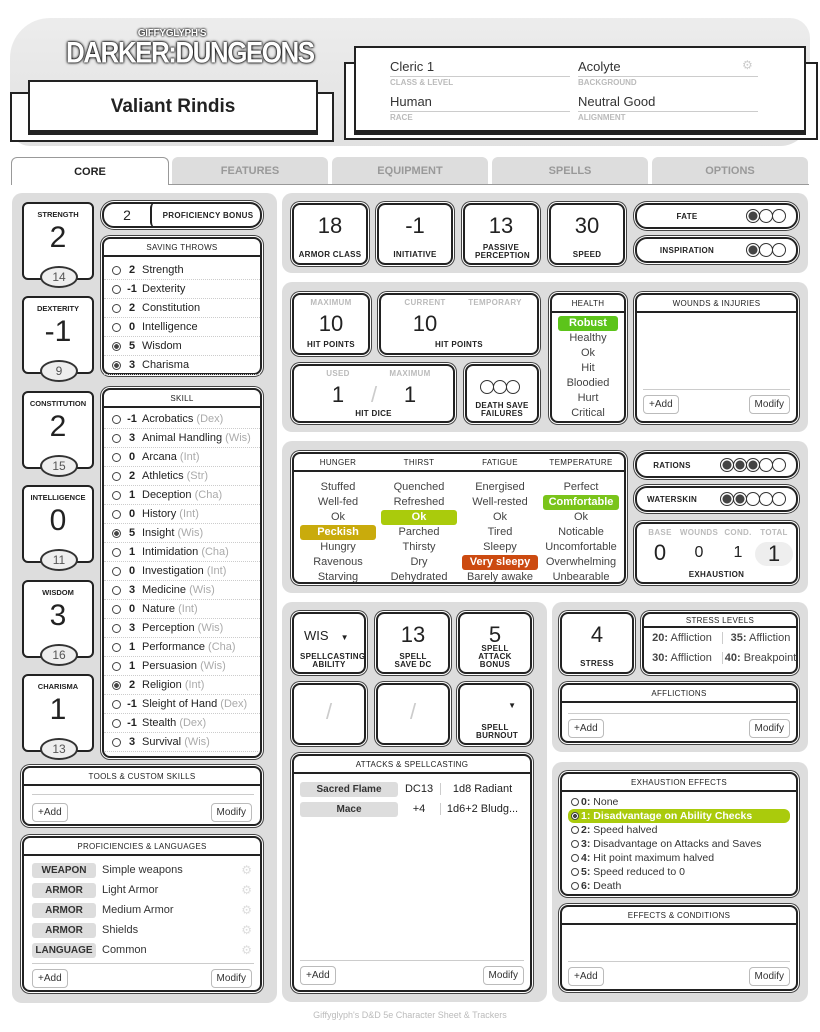 The height and width of the screenshot is (1032, 820). Describe the element at coordinates (182, 685) in the screenshot. I see `skill-row: 2 Religion (Int)` at that location.